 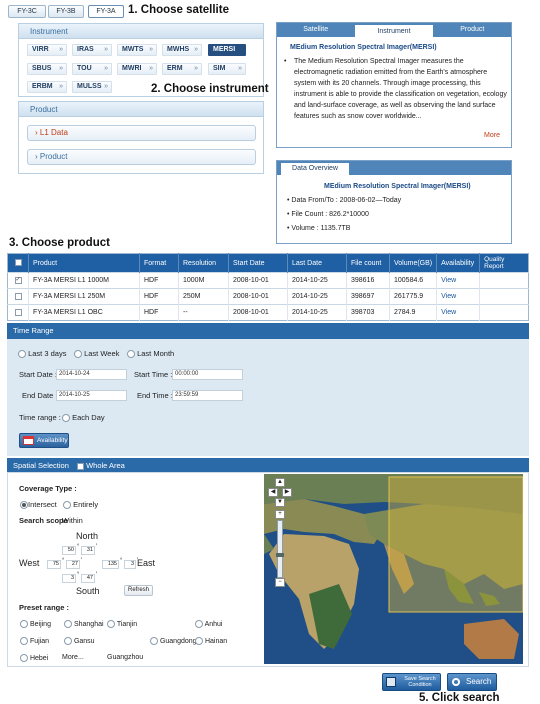 I want to click on instrument-mwhs: MWHS », so click(x=182, y=50).